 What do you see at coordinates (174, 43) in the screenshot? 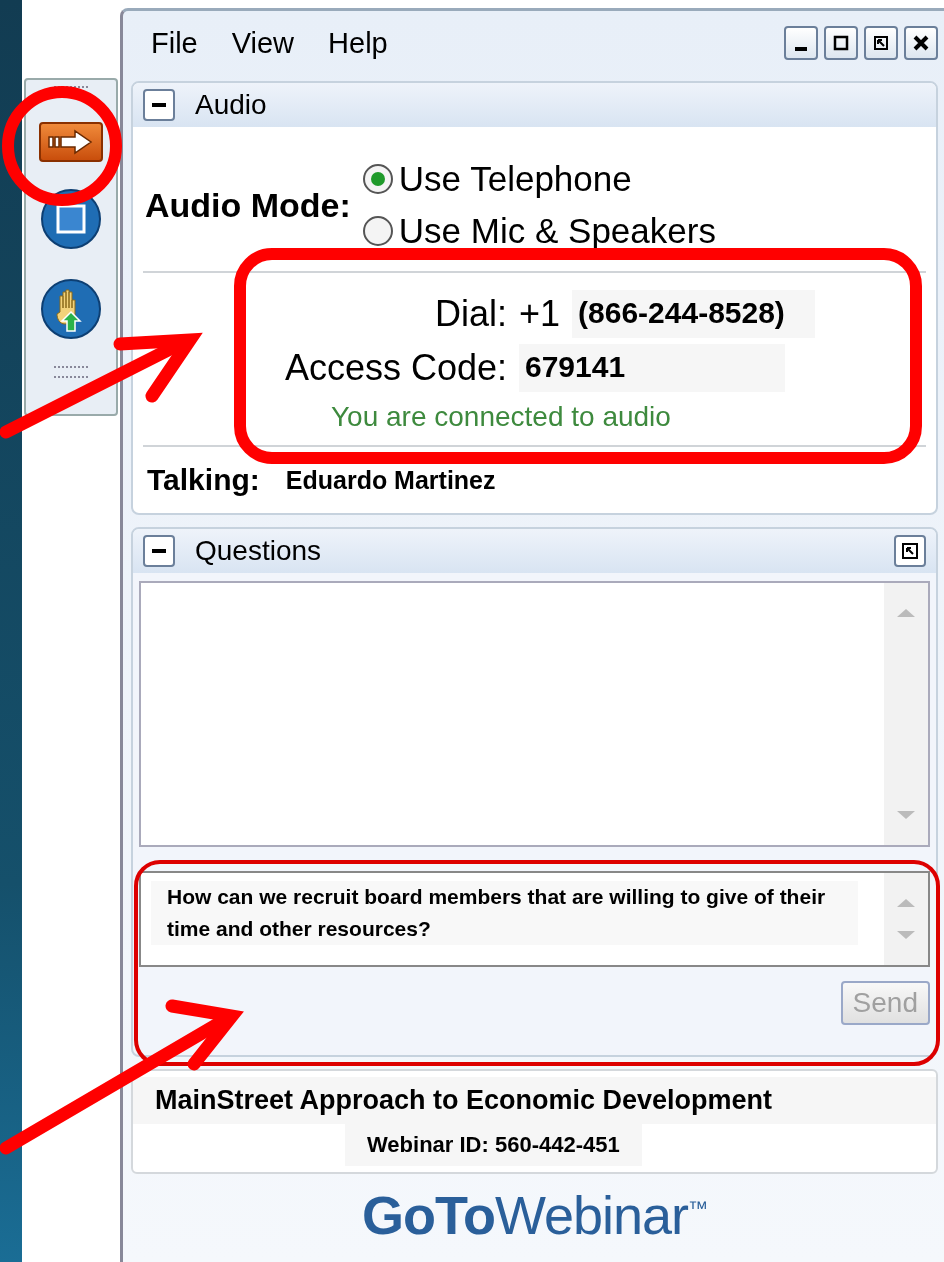
I see `menu-item: File` at bounding box center [174, 43].